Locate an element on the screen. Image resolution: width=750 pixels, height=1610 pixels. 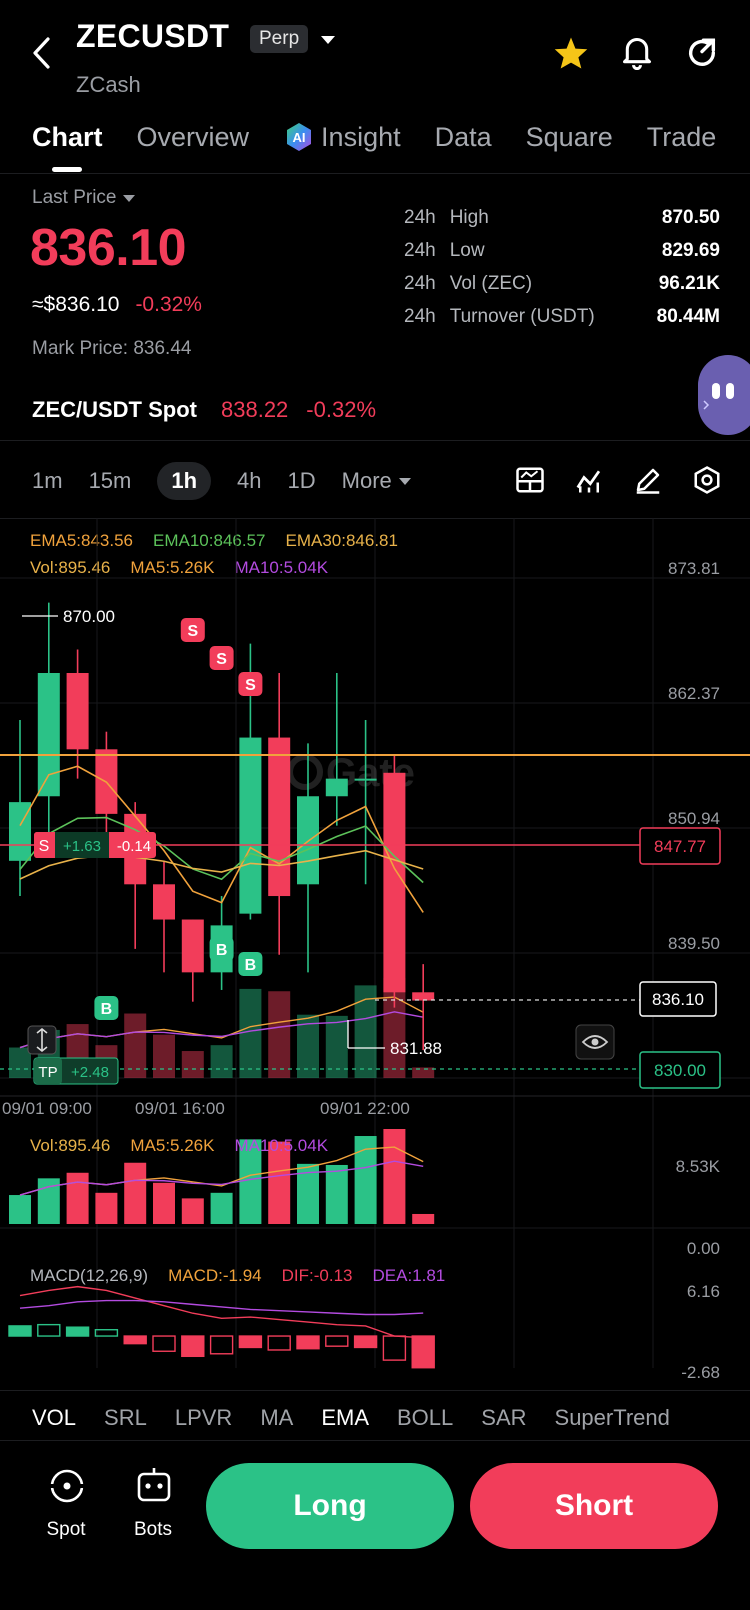
dea-line is located at coordinates (221, 1307).